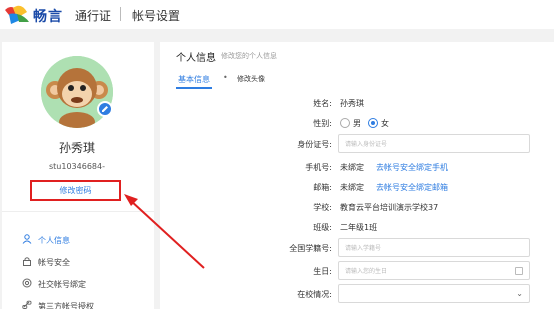  I want to click on annotation-arrow-icon, so click(164, 231).